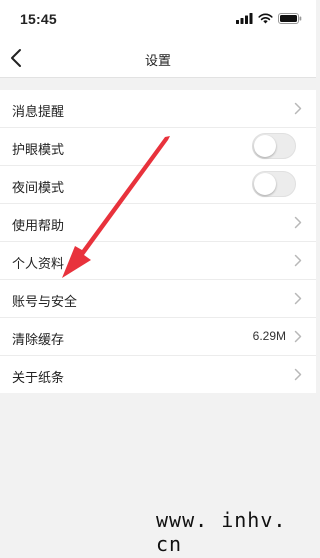  What do you see at coordinates (38, 226) in the screenshot?
I see `row-label: 使用帮助` at bounding box center [38, 226].